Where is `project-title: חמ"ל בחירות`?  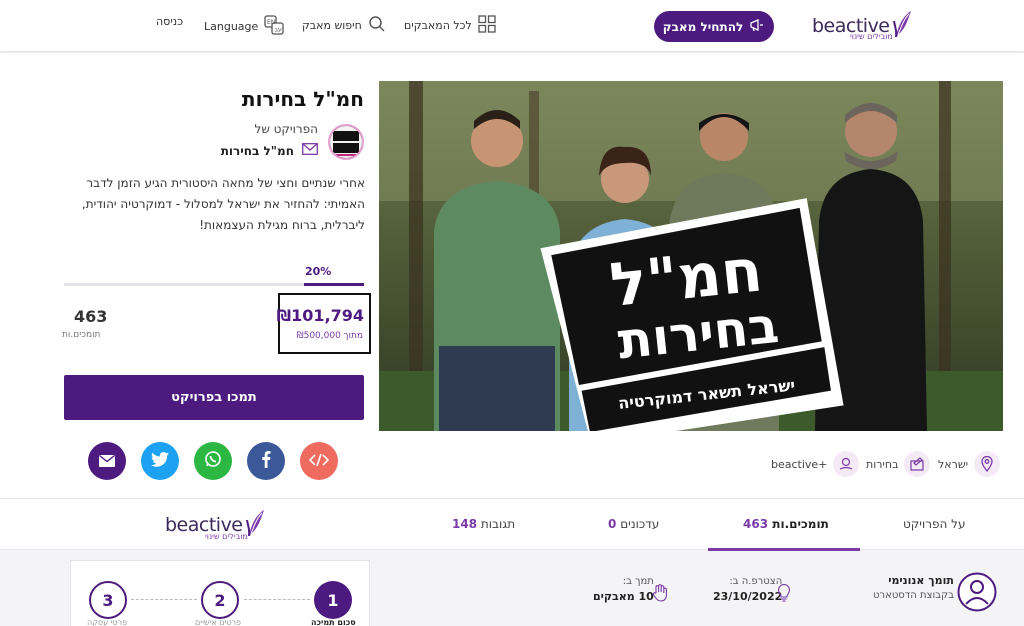 project-title: חמ"ל בחירות is located at coordinates (302, 99).